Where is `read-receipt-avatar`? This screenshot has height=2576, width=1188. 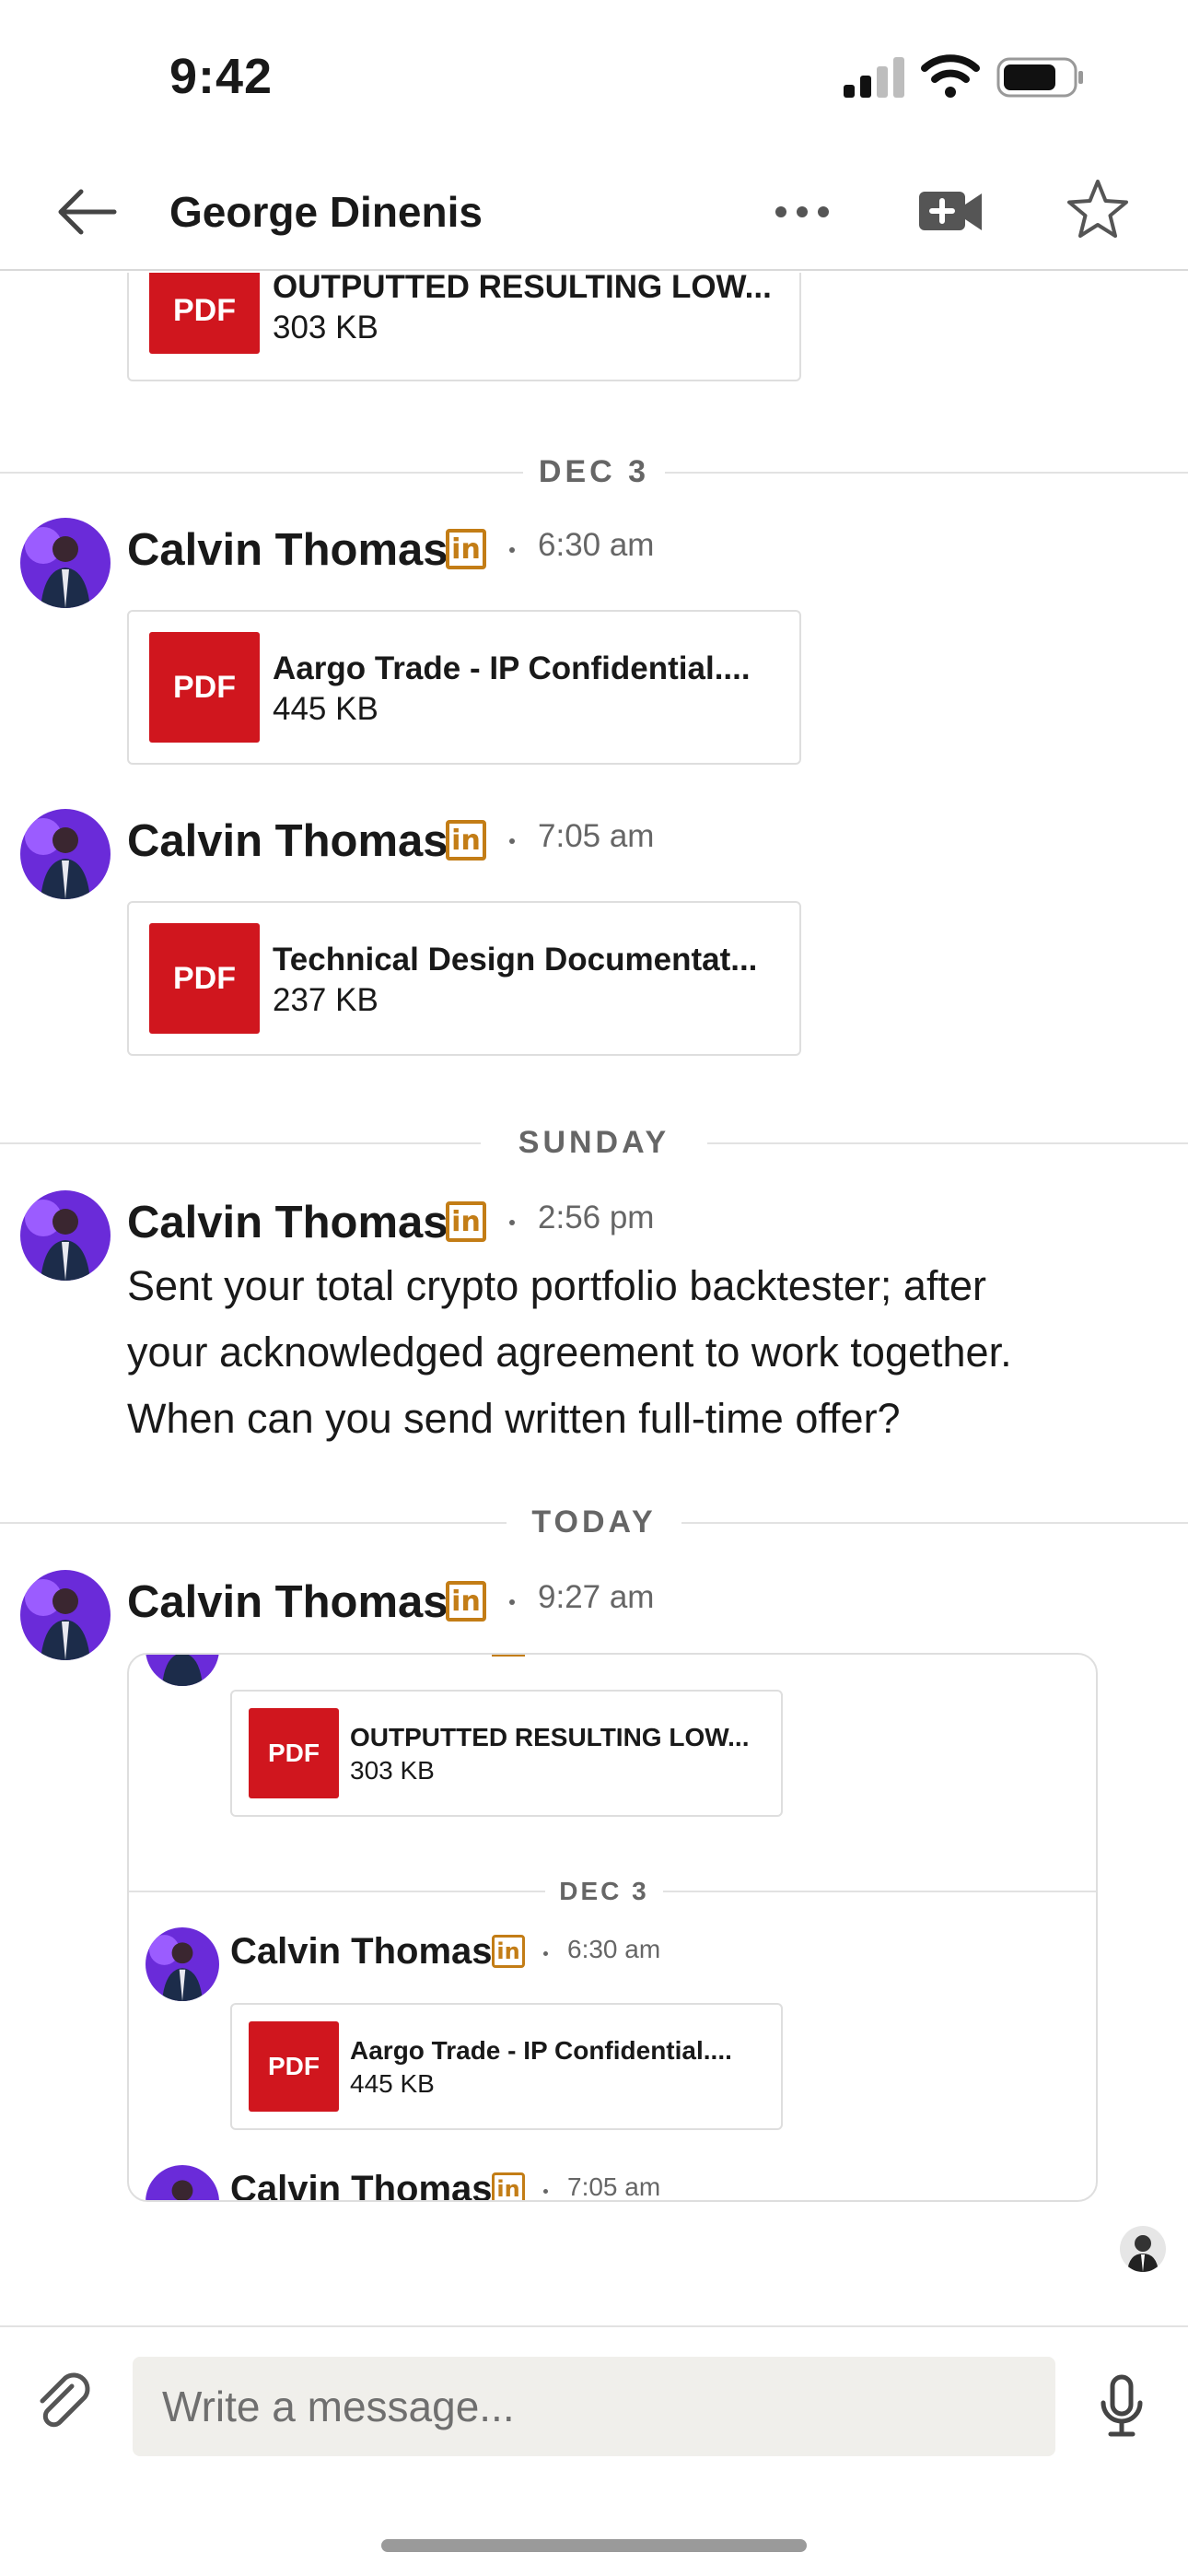 read-receipt-avatar is located at coordinates (1143, 2249).